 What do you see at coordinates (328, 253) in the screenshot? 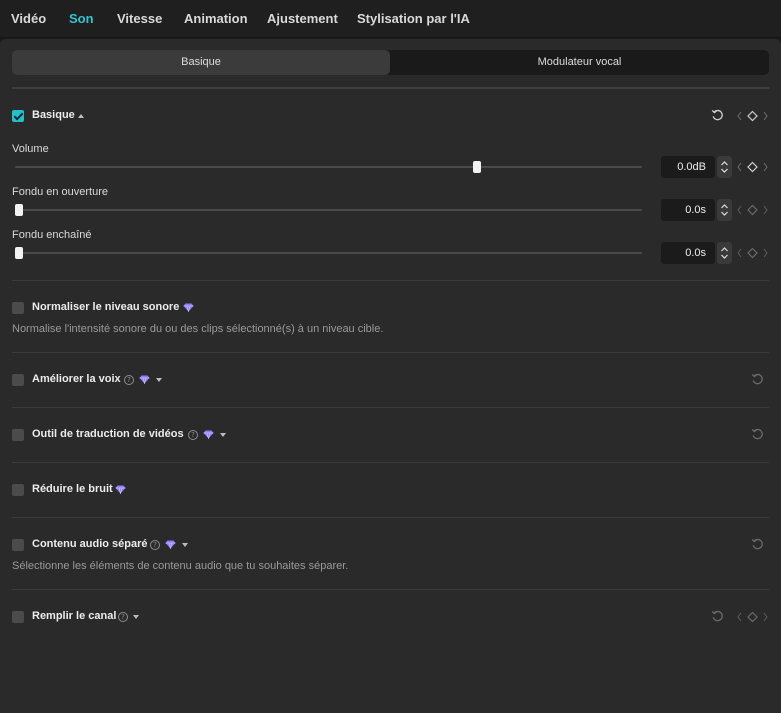
I see `fade-out-slider` at bounding box center [328, 253].